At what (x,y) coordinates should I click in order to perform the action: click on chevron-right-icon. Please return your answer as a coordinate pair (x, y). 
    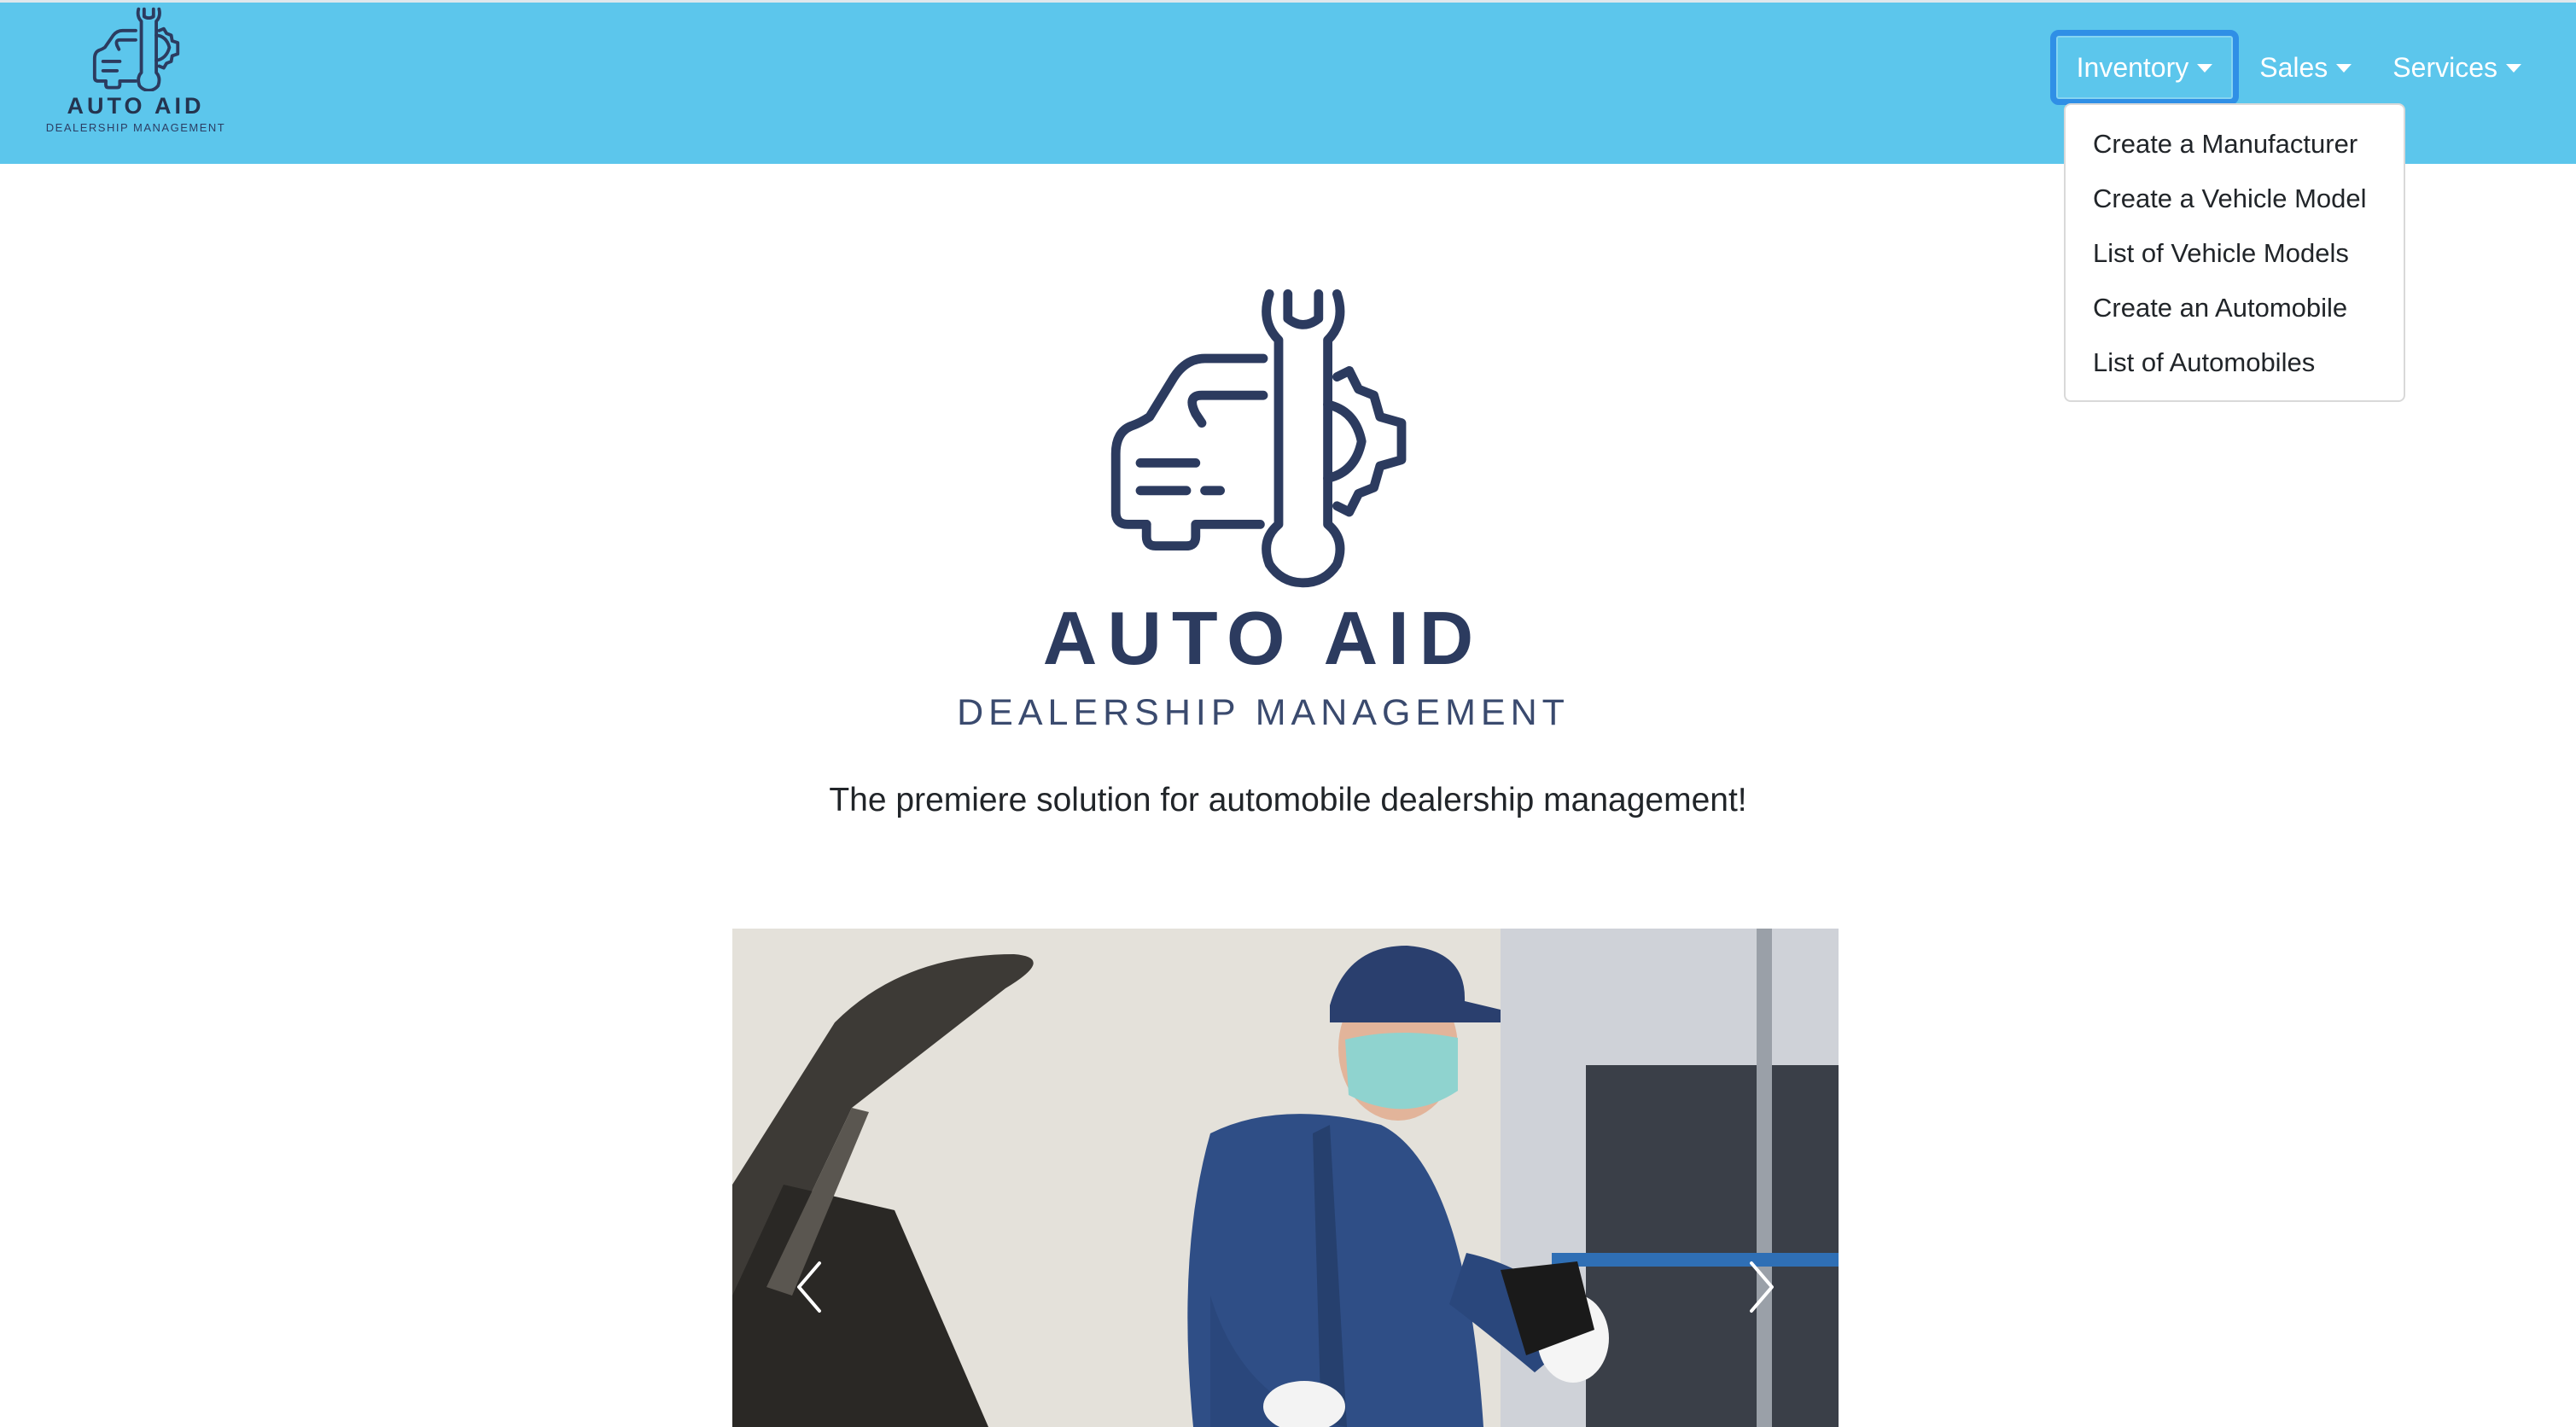
    Looking at the image, I should click on (1762, 1287).